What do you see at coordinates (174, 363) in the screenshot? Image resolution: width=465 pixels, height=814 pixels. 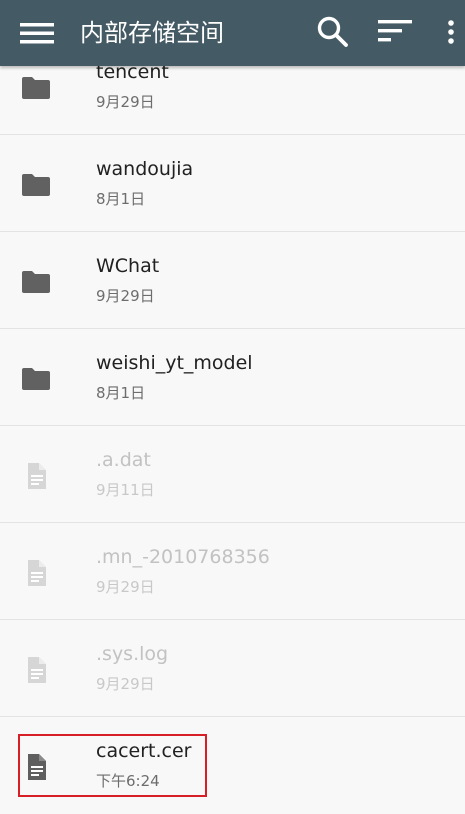 I see `file-name: weishi_yt_model` at bounding box center [174, 363].